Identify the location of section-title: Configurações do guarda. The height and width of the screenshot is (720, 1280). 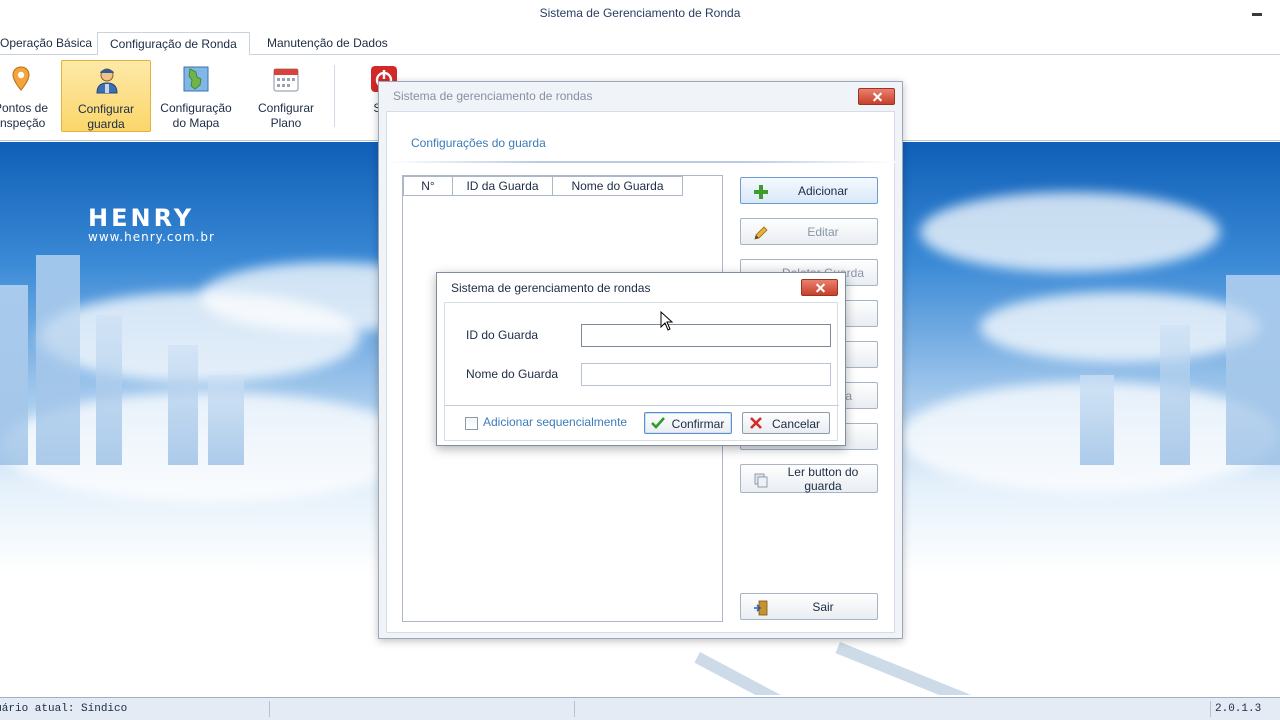
(478, 143).